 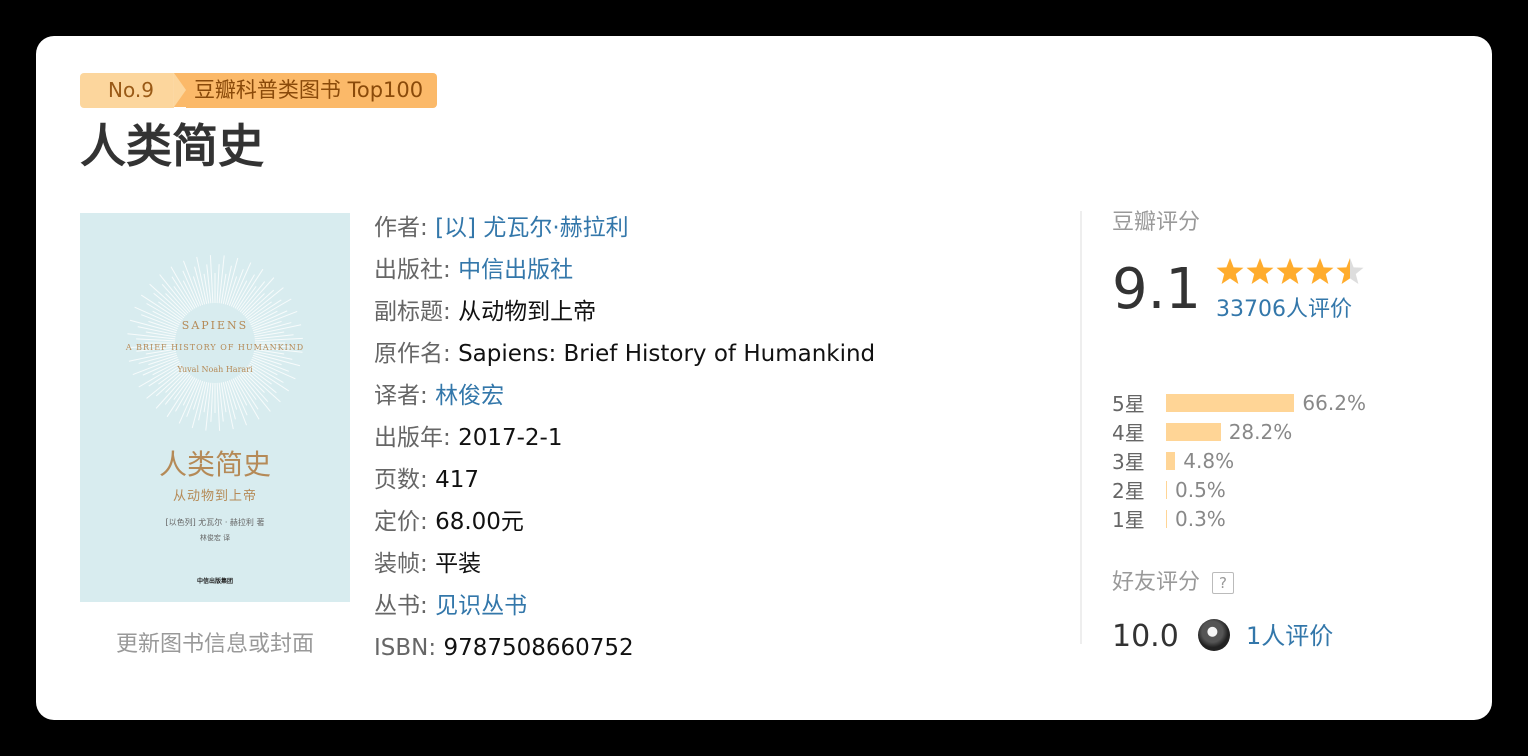 I want to click on info-value-link: 见识丛书, so click(x=481, y=606).